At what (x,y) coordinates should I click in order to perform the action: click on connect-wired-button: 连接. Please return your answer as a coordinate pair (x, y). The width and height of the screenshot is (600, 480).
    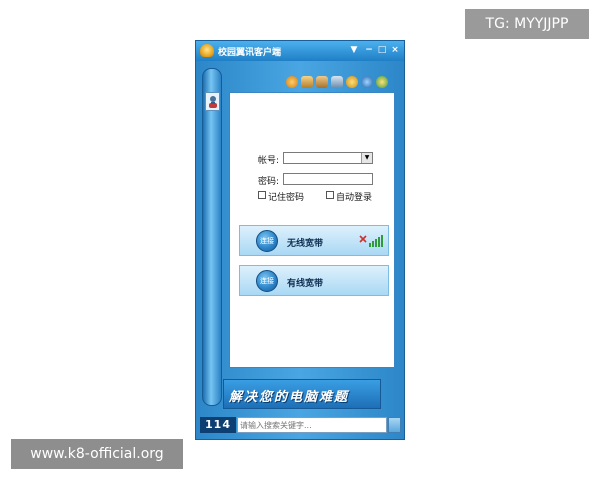
    Looking at the image, I should click on (267, 281).